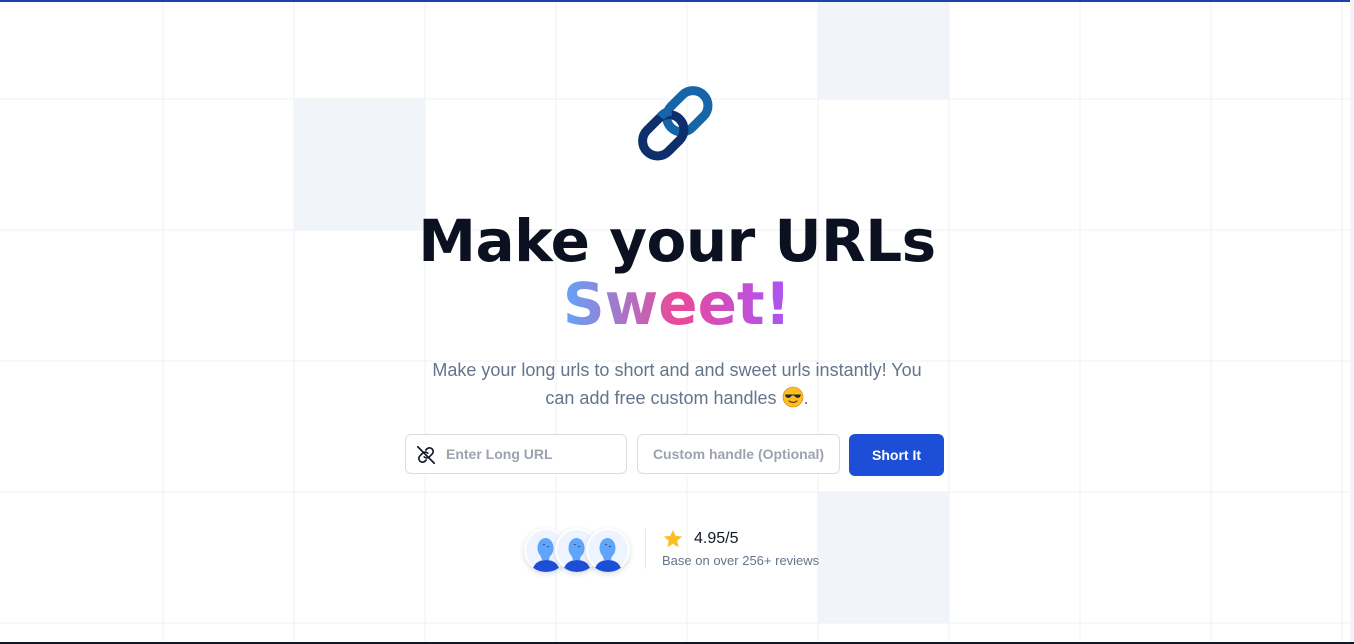 Image resolution: width=1354 pixels, height=644 pixels. Describe the element at coordinates (806, 398) in the screenshot. I see `subtitle-end: .` at that location.